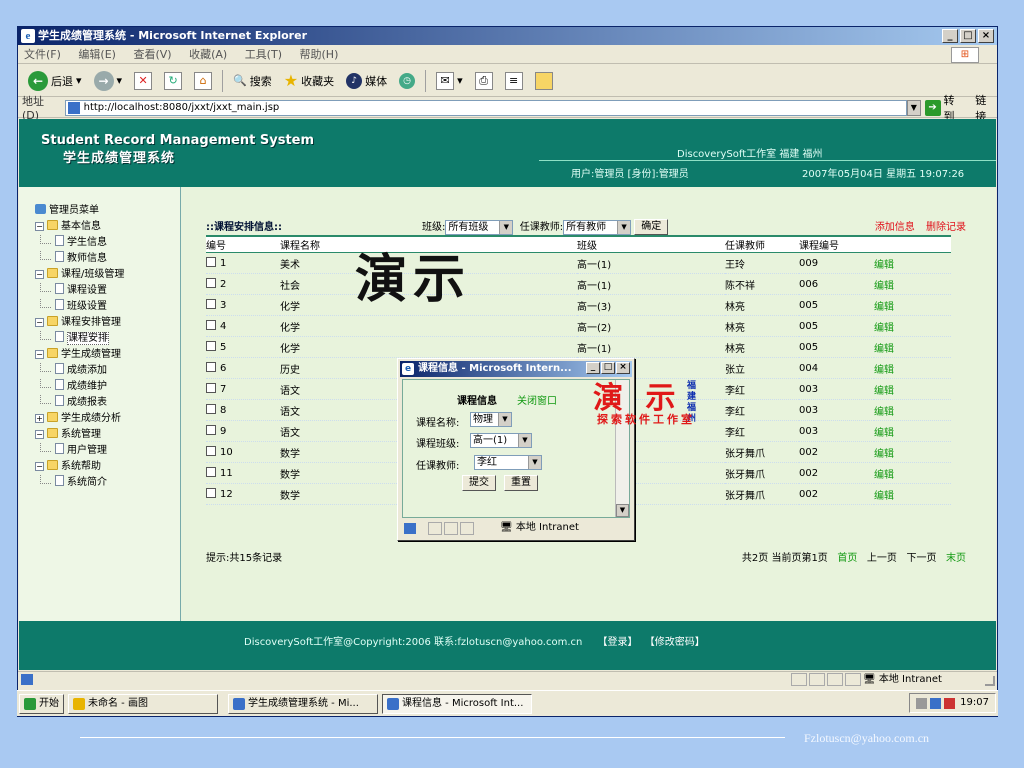 The image size is (1024, 768). I want to click on address-input: http://localhost:8080/jxxt/jxxt_main.jsp, so click(485, 107).